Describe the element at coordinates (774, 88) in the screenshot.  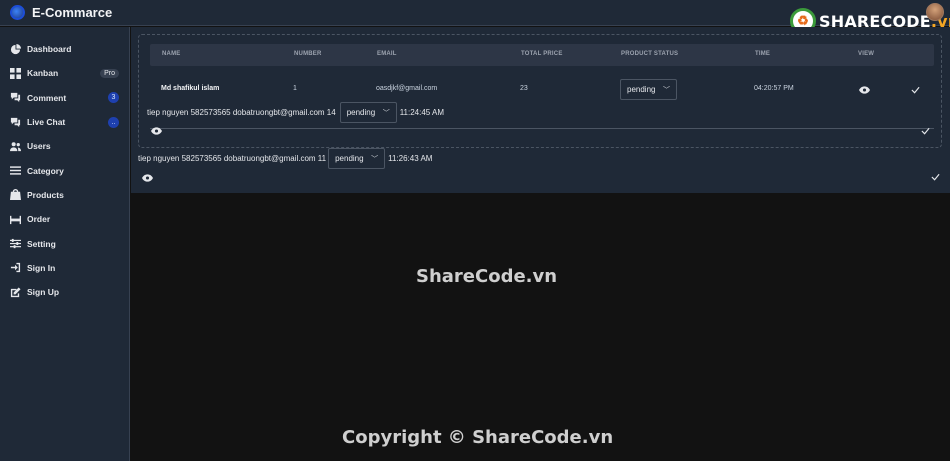
I see `row-time: 04:20:57 PM` at that location.